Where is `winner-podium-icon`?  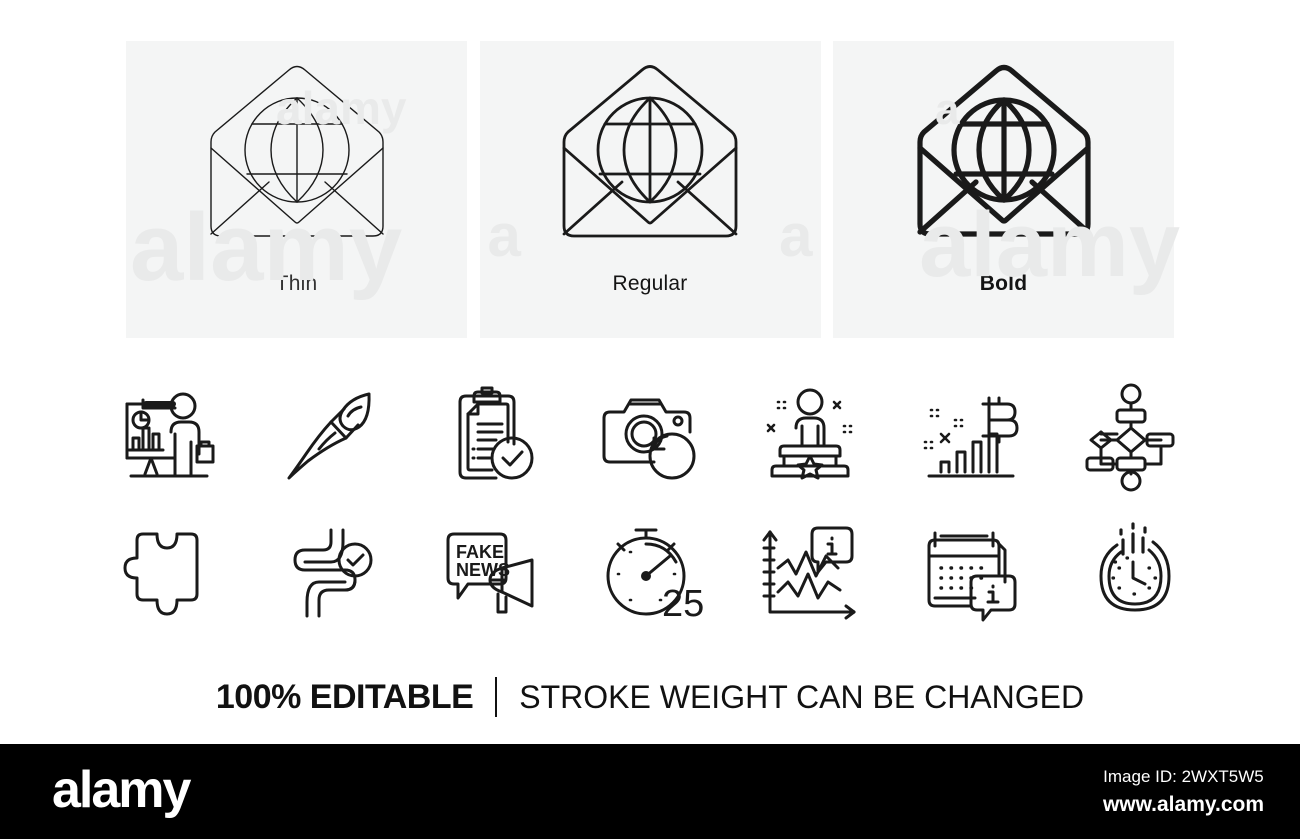
winner-podium-icon is located at coordinates (810, 436).